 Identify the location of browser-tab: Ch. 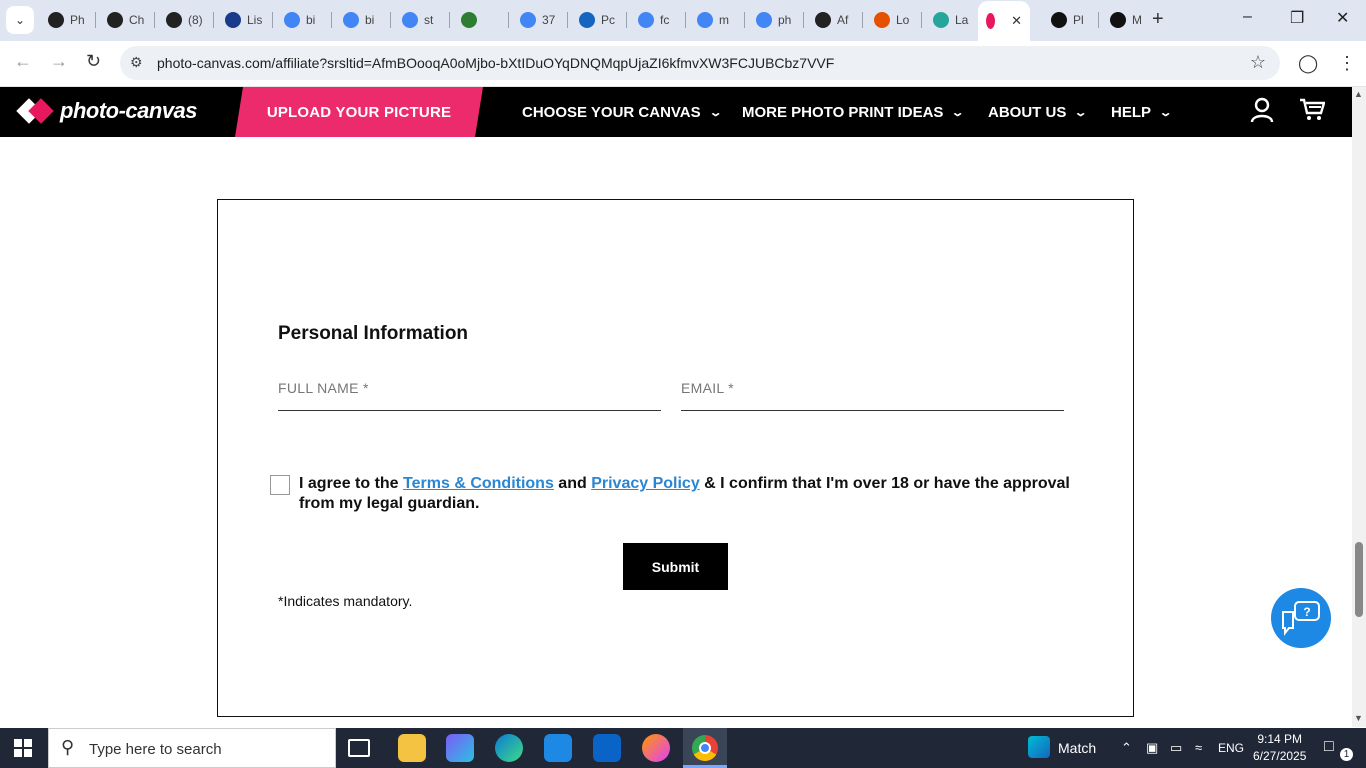
(125, 20).